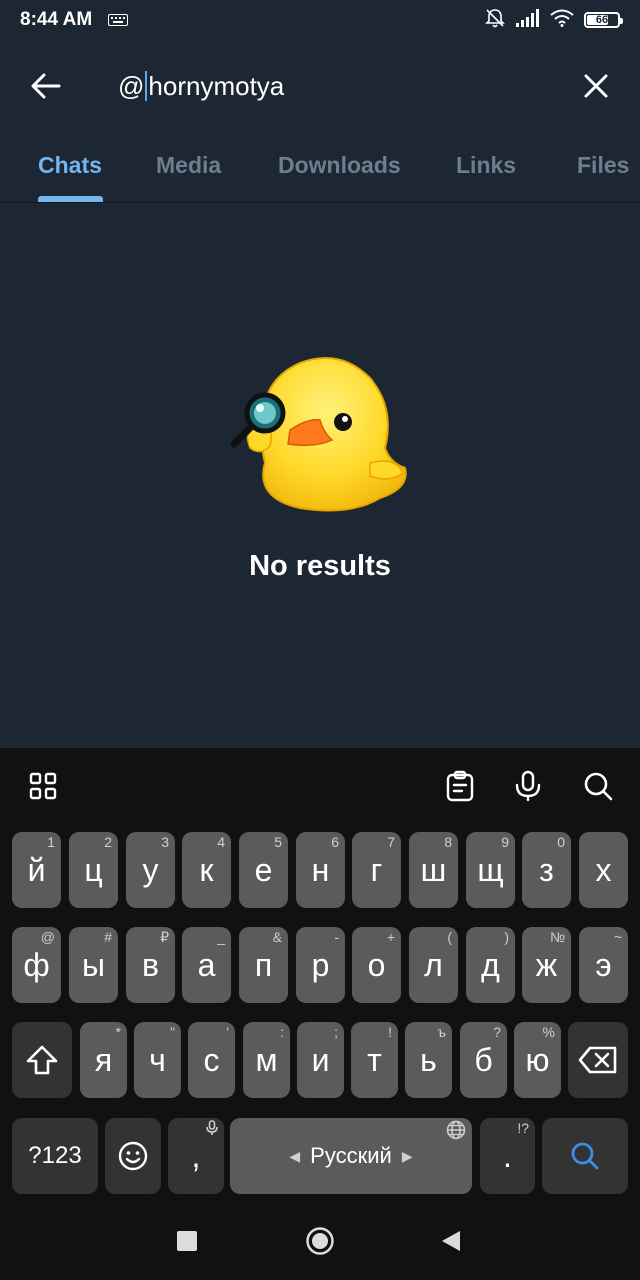 This screenshot has height=1280, width=640. I want to click on clipboard-button, so click(460, 786).